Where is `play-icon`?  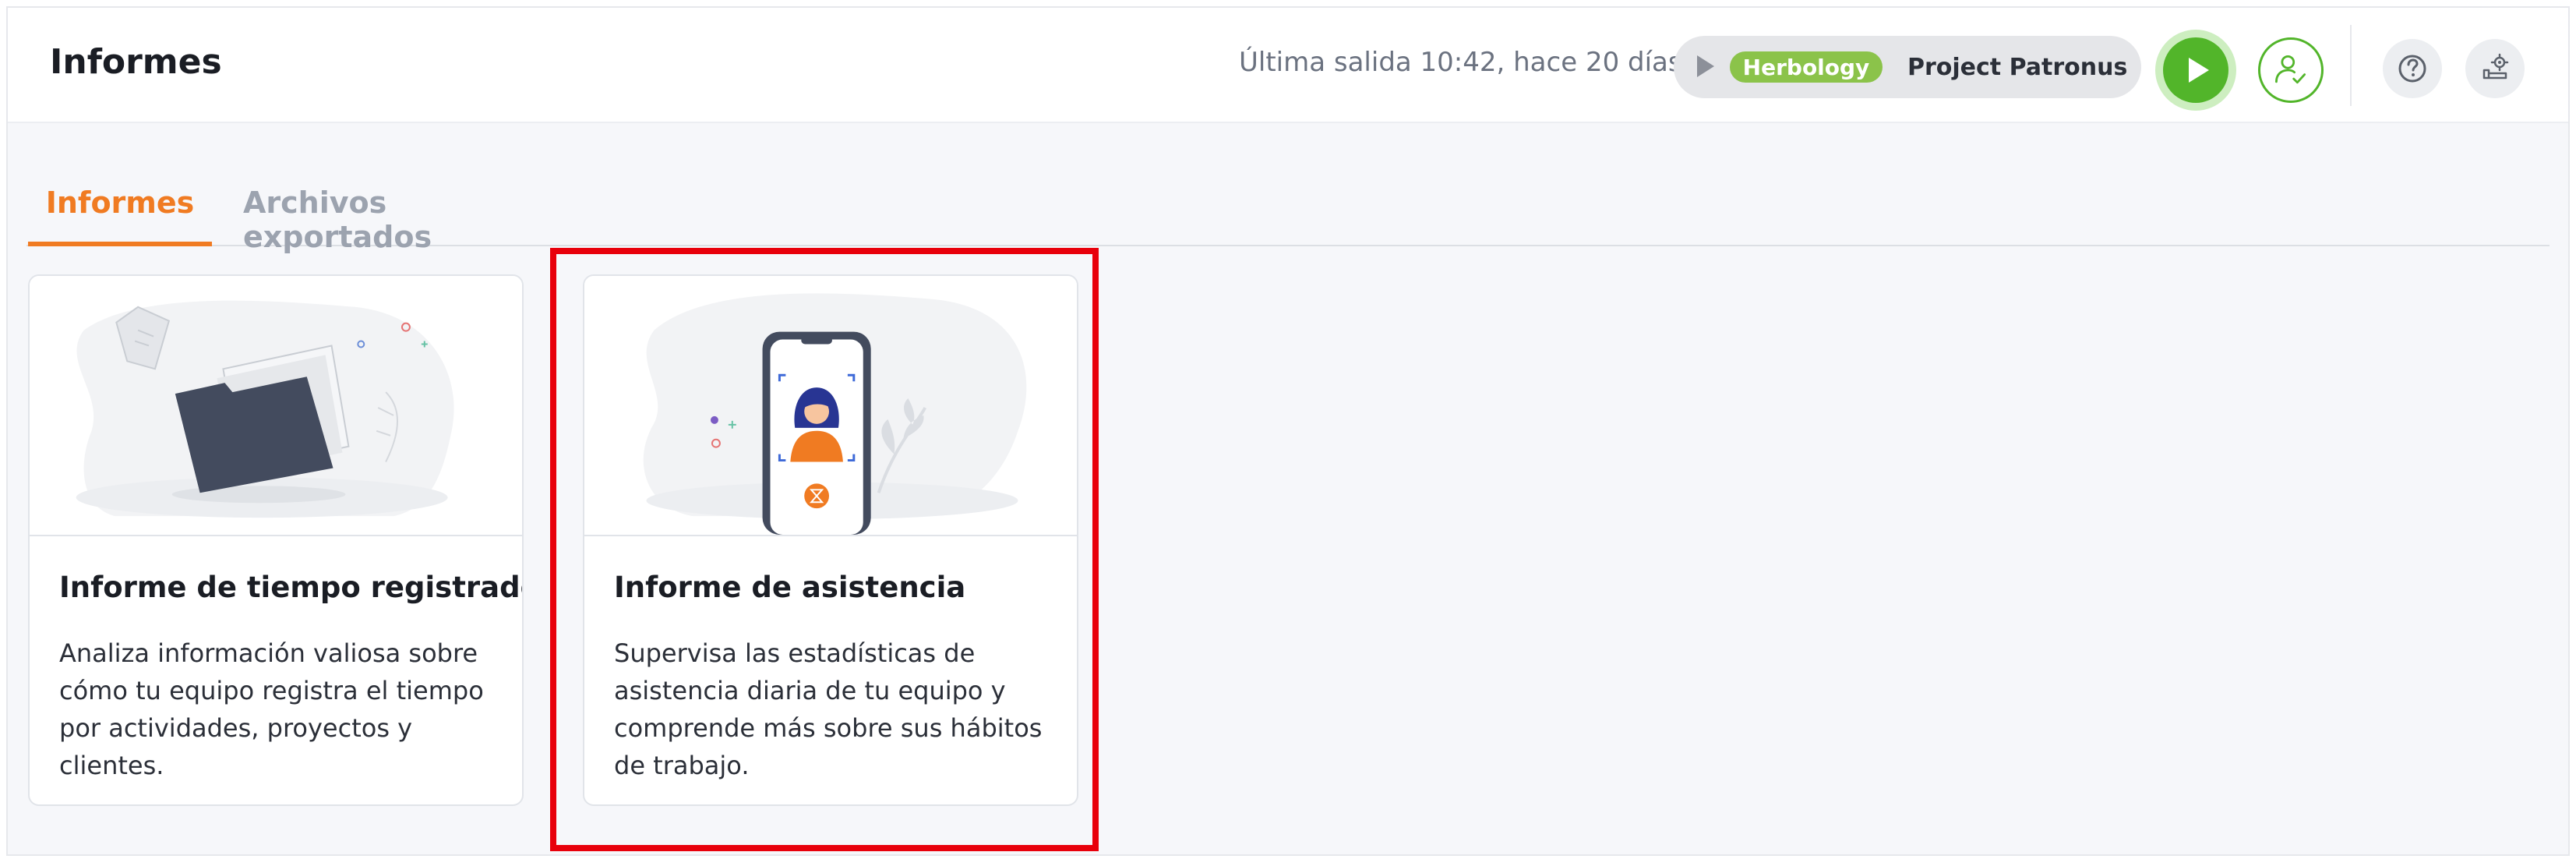 play-icon is located at coordinates (2199, 70).